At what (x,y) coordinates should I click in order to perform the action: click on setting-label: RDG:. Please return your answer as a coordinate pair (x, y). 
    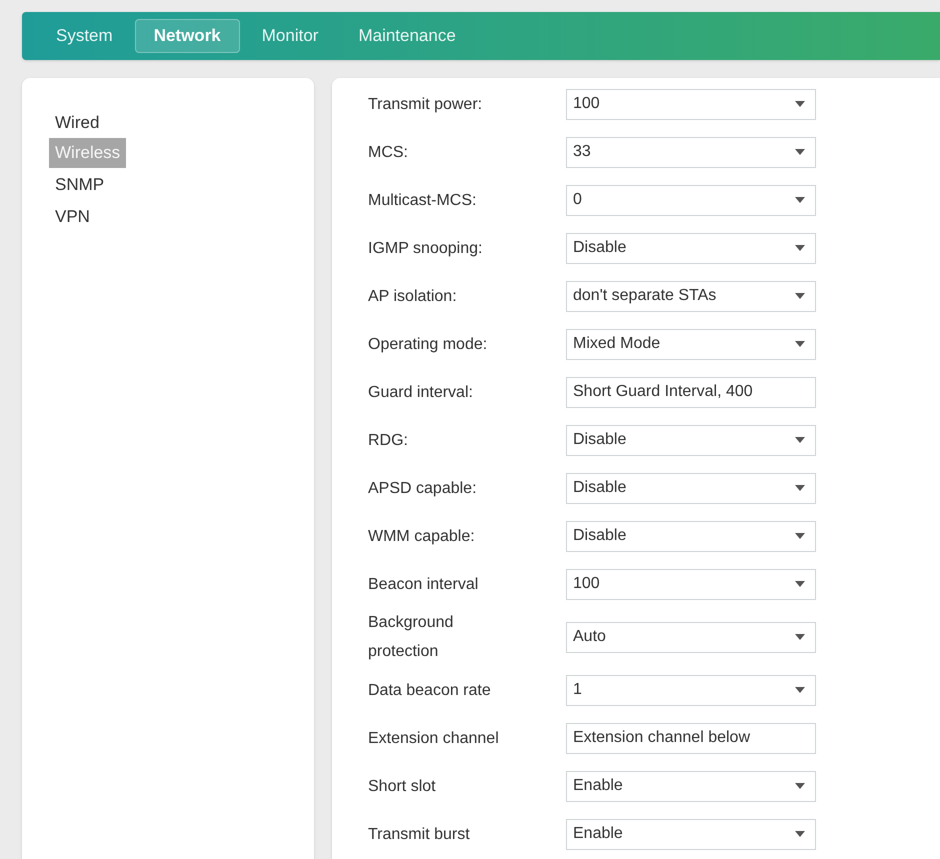
    Looking at the image, I should click on (388, 440).